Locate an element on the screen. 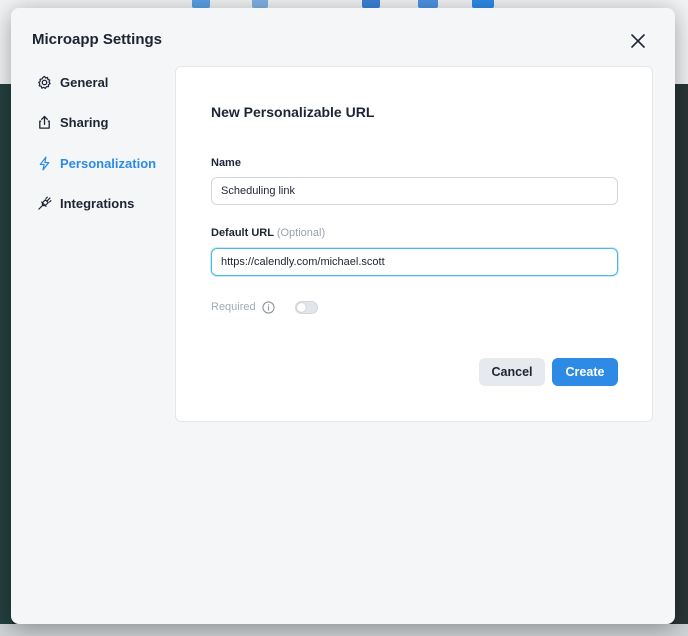  toggle-knob is located at coordinates (301, 307).